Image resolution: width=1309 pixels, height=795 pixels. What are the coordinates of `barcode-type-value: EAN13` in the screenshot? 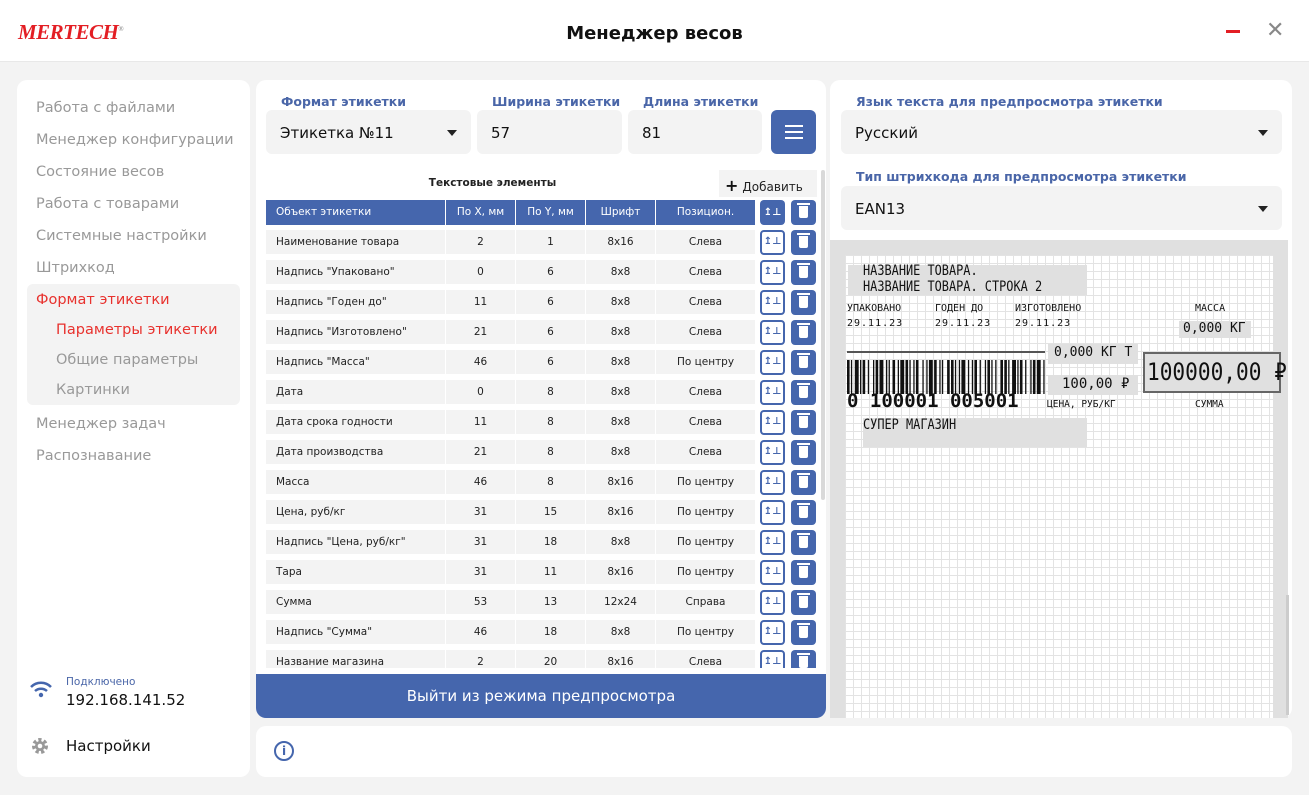 It's located at (880, 209).